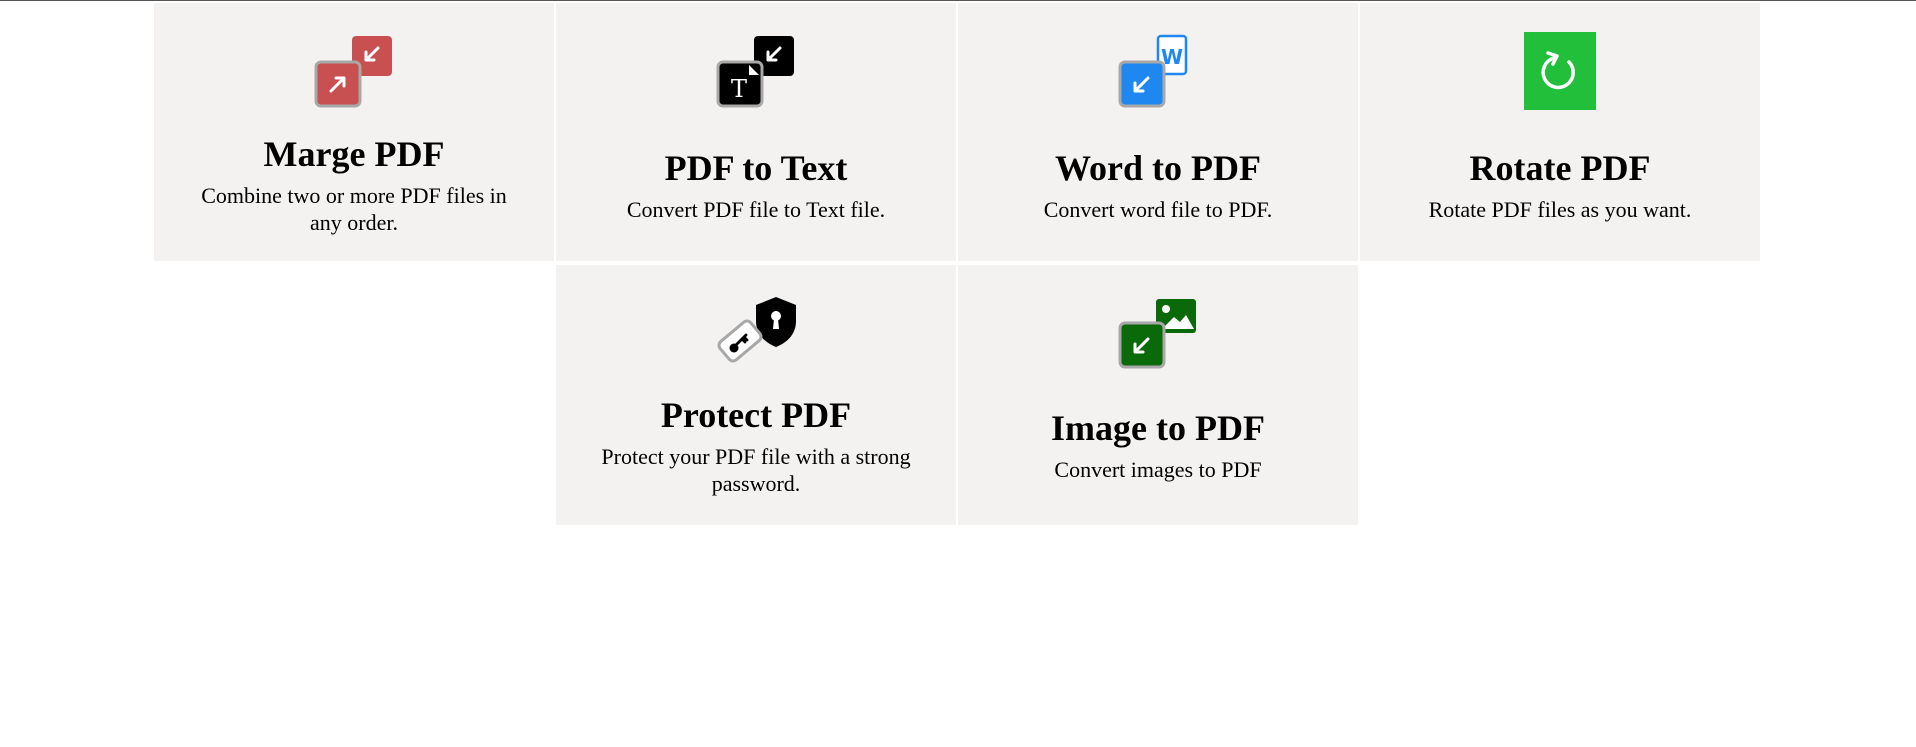 Image resolution: width=1916 pixels, height=747 pixels. I want to click on pdf-to-text-icon: T, so click(756, 71).